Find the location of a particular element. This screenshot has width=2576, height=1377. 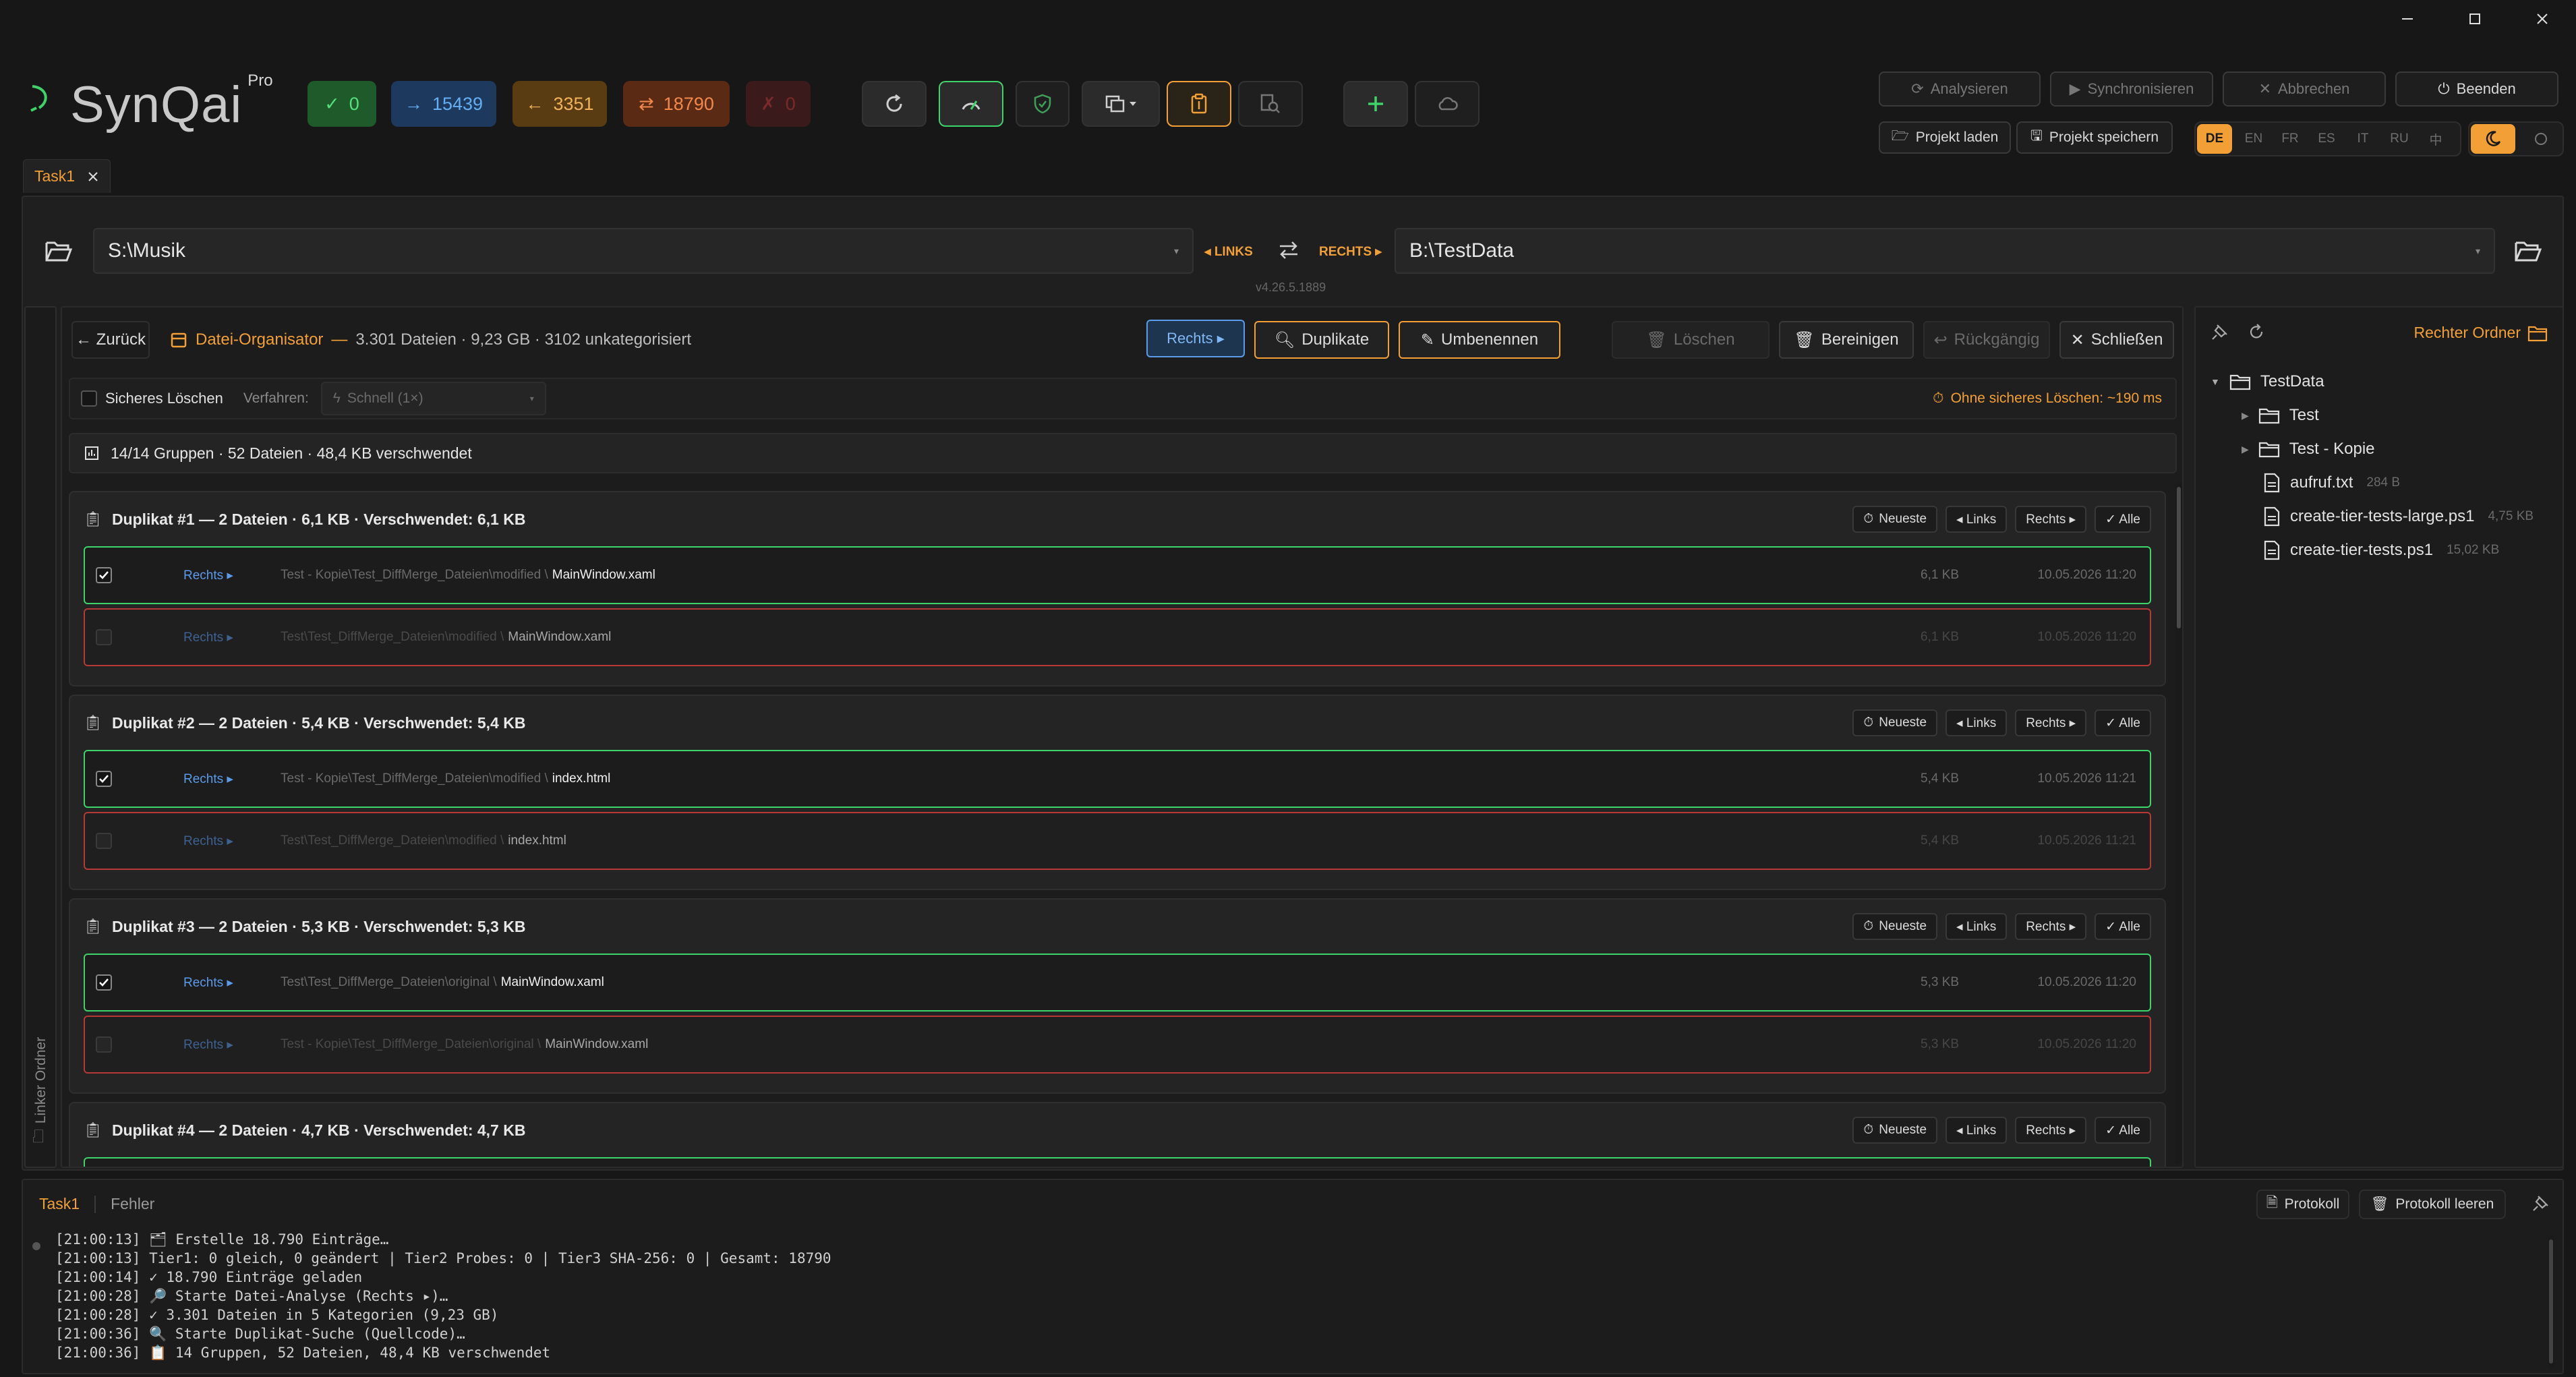

tree-root: ▼ TestData is located at coordinates (2267, 381).